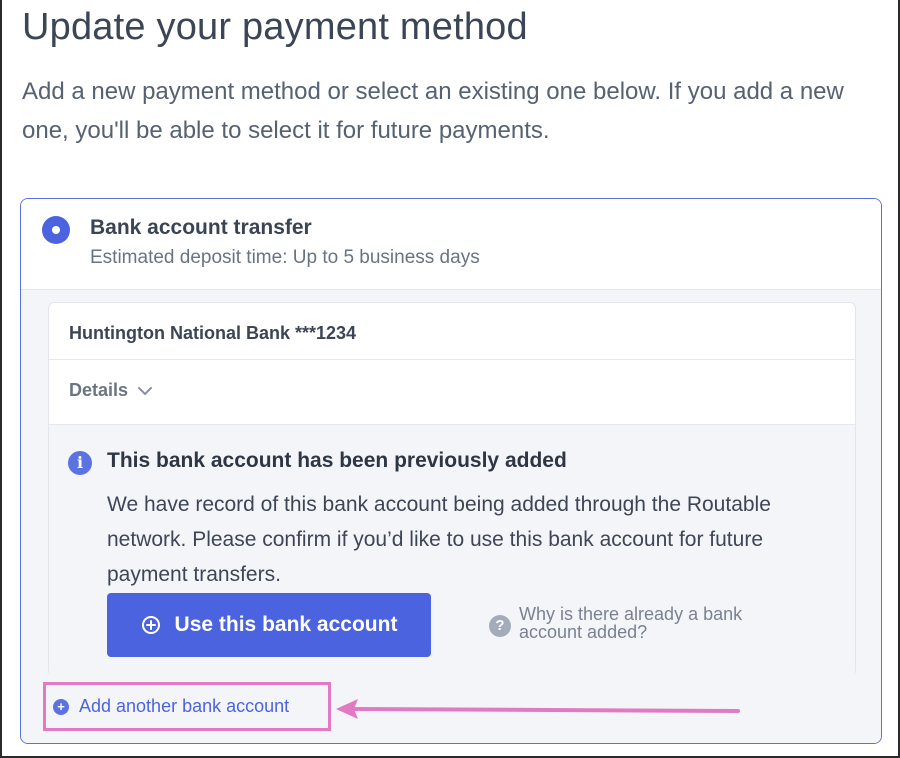 This screenshot has height=758, width=900. What do you see at coordinates (145, 390) in the screenshot?
I see `chevron-down-icon` at bounding box center [145, 390].